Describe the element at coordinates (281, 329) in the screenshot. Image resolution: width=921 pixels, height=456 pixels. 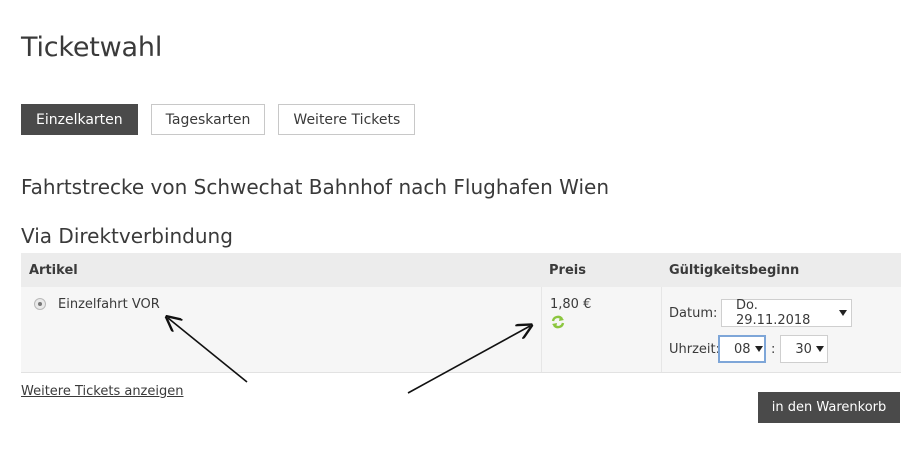
I see `cell-artikel: Einzelfahrt VOR` at that location.